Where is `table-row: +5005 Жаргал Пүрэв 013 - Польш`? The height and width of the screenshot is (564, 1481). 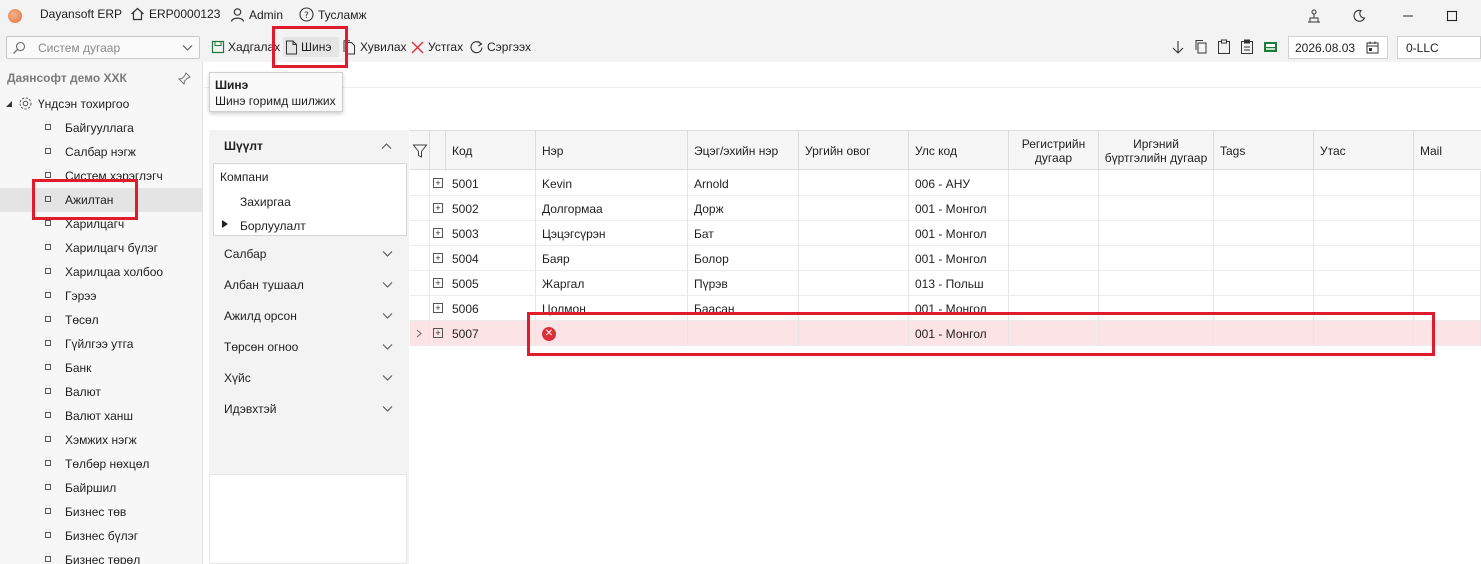
table-row: +5005 Жаргал Пүрэв 013 - Польш is located at coordinates (945, 283).